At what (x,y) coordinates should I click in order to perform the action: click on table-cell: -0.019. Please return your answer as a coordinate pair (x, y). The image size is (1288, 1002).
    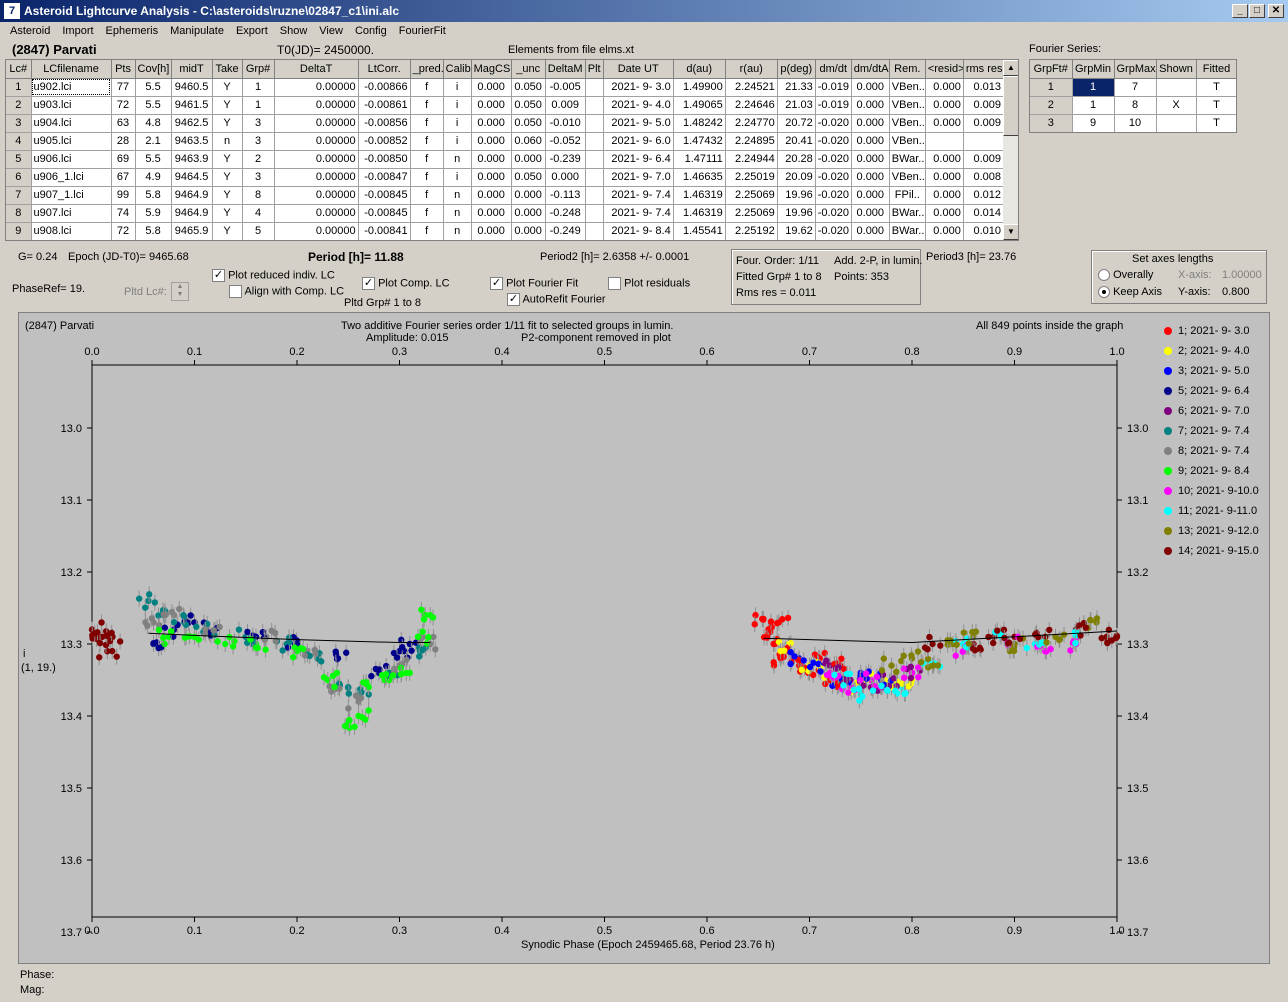
    Looking at the image, I should click on (833, 87).